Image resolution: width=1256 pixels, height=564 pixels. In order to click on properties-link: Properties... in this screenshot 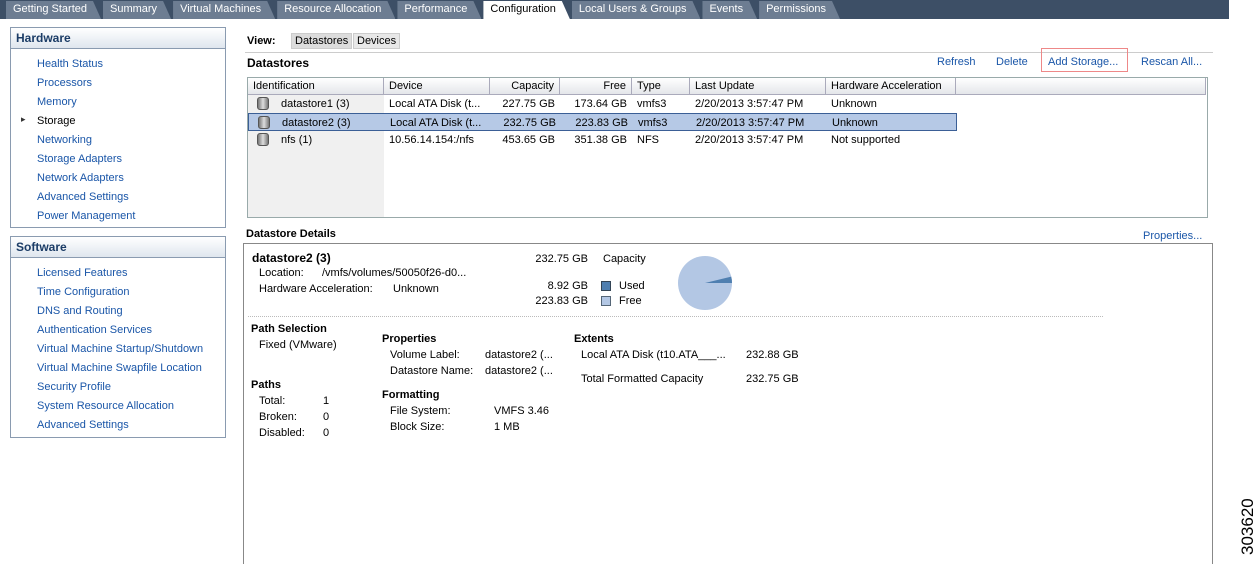, I will do `click(1172, 236)`.